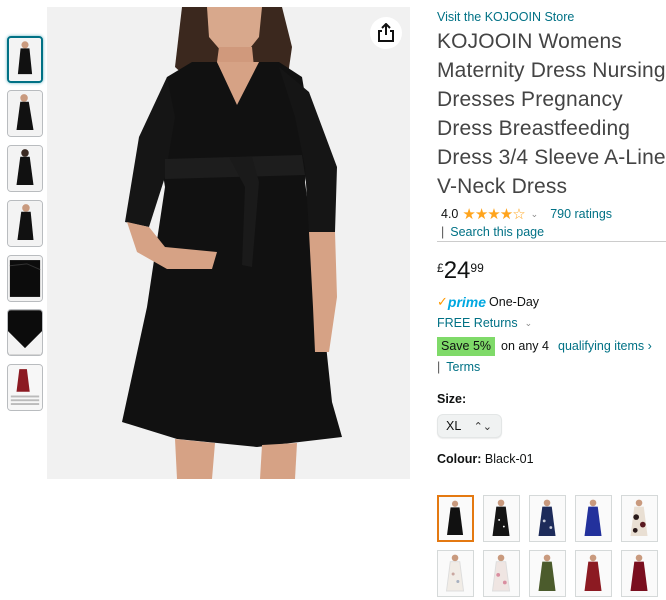 The image size is (666, 600). Describe the element at coordinates (467, 302) in the screenshot. I see `prime-logo: prime` at that location.